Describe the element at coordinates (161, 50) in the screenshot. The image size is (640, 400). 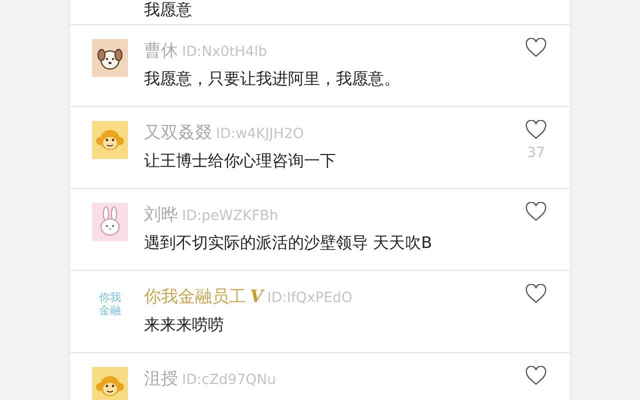
I see `user-name: 曹休` at that location.